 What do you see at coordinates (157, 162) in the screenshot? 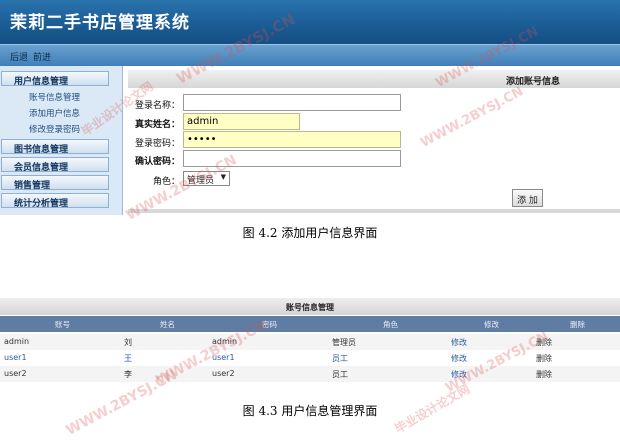
I see `confirm-password-label: 确认密码：` at bounding box center [157, 162].